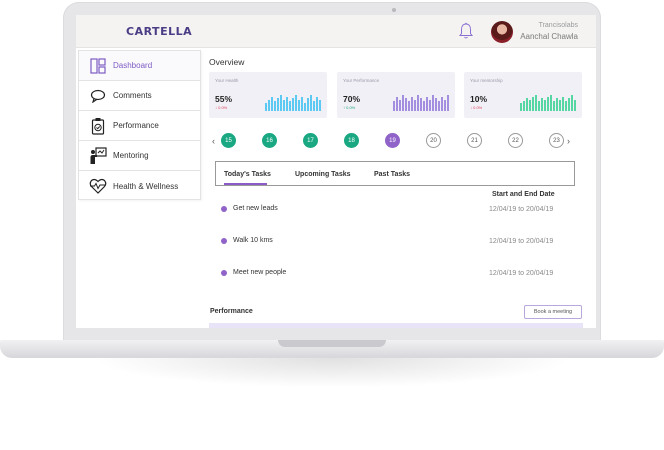 This screenshot has width=664, height=450. What do you see at coordinates (392, 140) in the screenshot?
I see `date-day: 19` at bounding box center [392, 140].